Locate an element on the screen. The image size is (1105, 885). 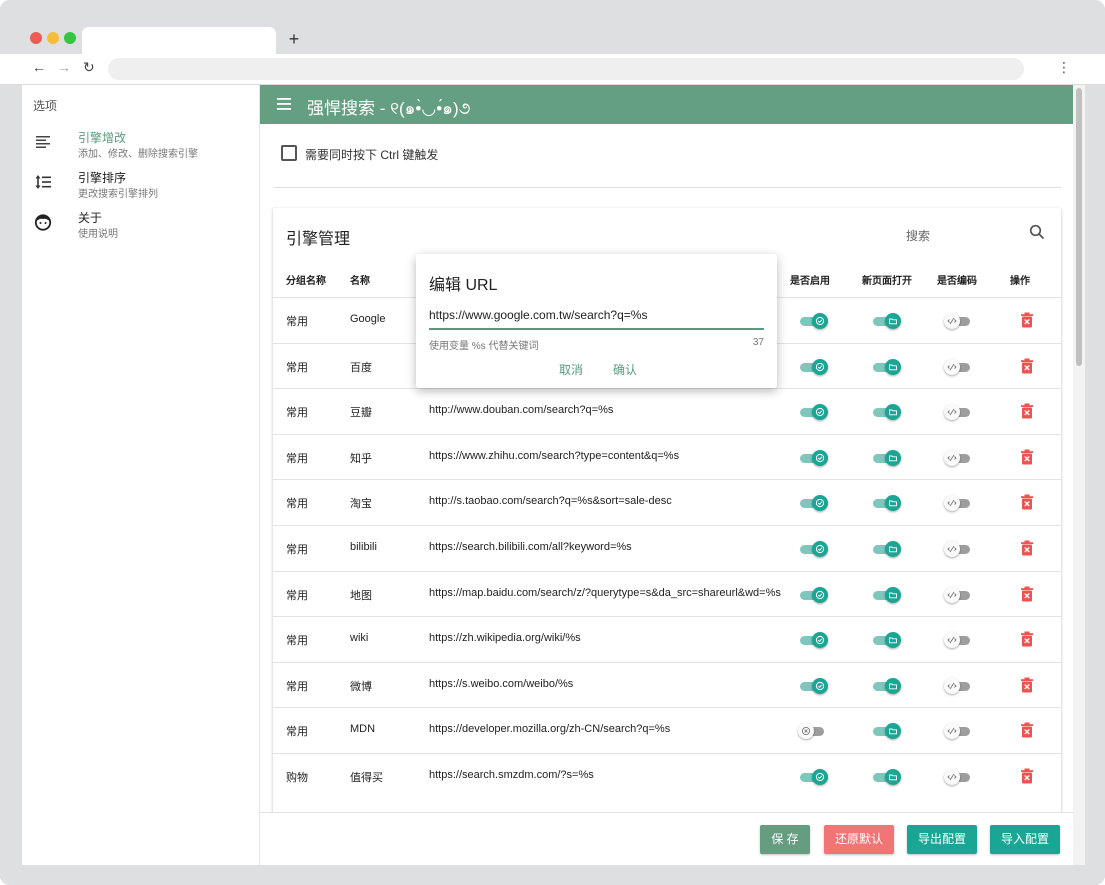
browser-toolbar: ← → ↻ ⋮ is located at coordinates (552, 69).